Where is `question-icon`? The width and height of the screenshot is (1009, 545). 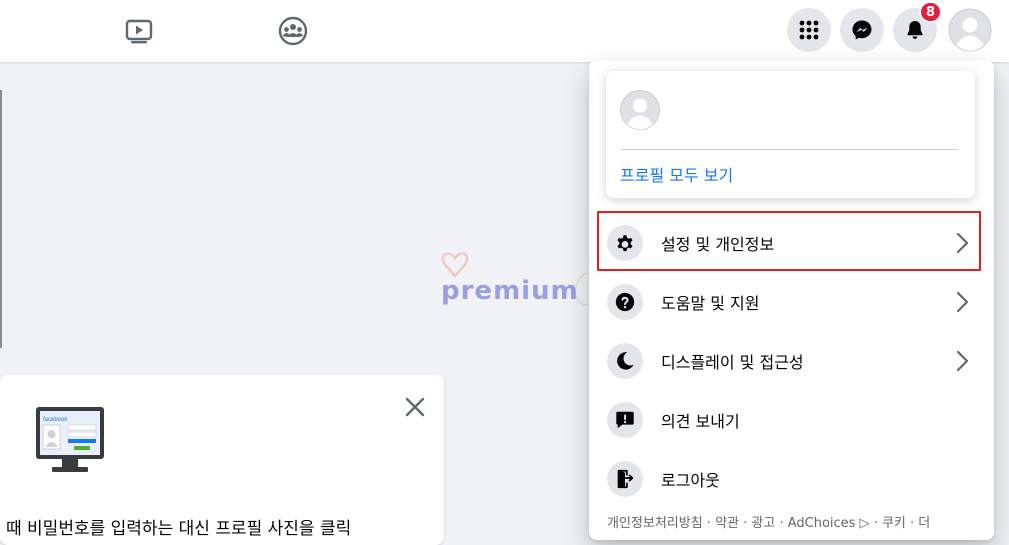
question-icon is located at coordinates (625, 302).